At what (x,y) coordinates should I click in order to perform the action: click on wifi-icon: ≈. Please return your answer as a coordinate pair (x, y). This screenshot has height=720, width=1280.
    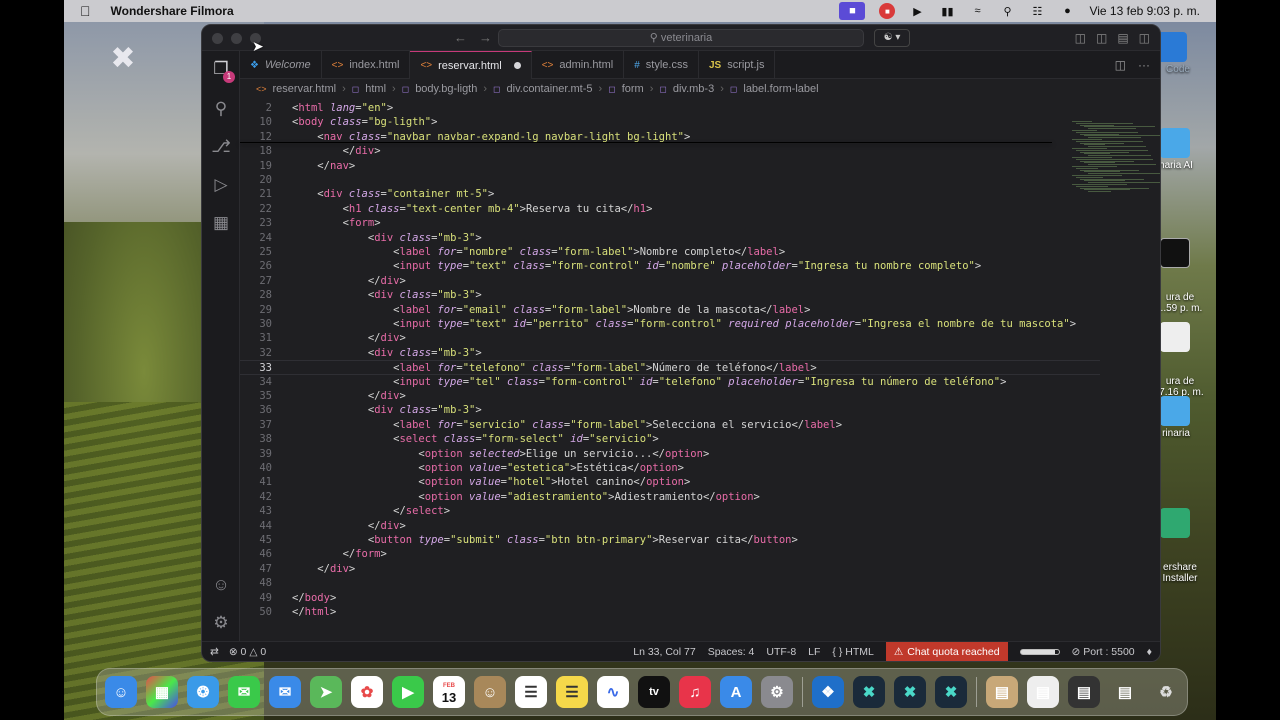
    Looking at the image, I should click on (977, 11).